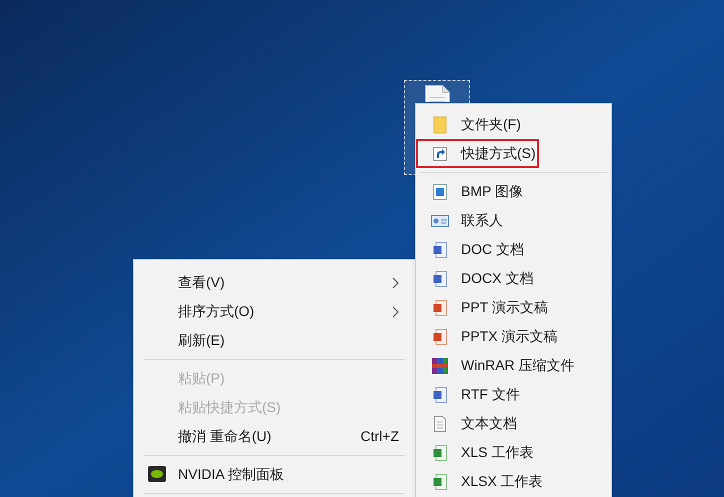  What do you see at coordinates (477, 153) in the screenshot?
I see `menu-item: 快捷方式(S)` at bounding box center [477, 153].